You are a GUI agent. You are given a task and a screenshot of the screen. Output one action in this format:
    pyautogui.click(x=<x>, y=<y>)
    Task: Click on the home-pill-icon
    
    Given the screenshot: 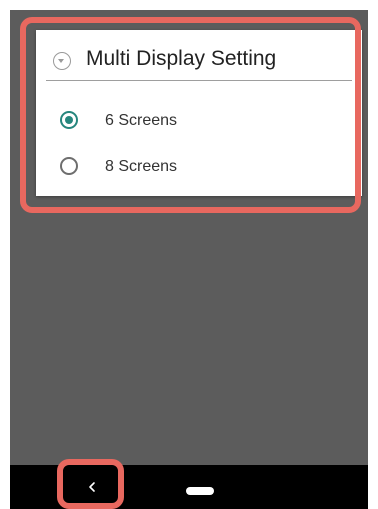 What is the action you would take?
    pyautogui.click(x=200, y=491)
    